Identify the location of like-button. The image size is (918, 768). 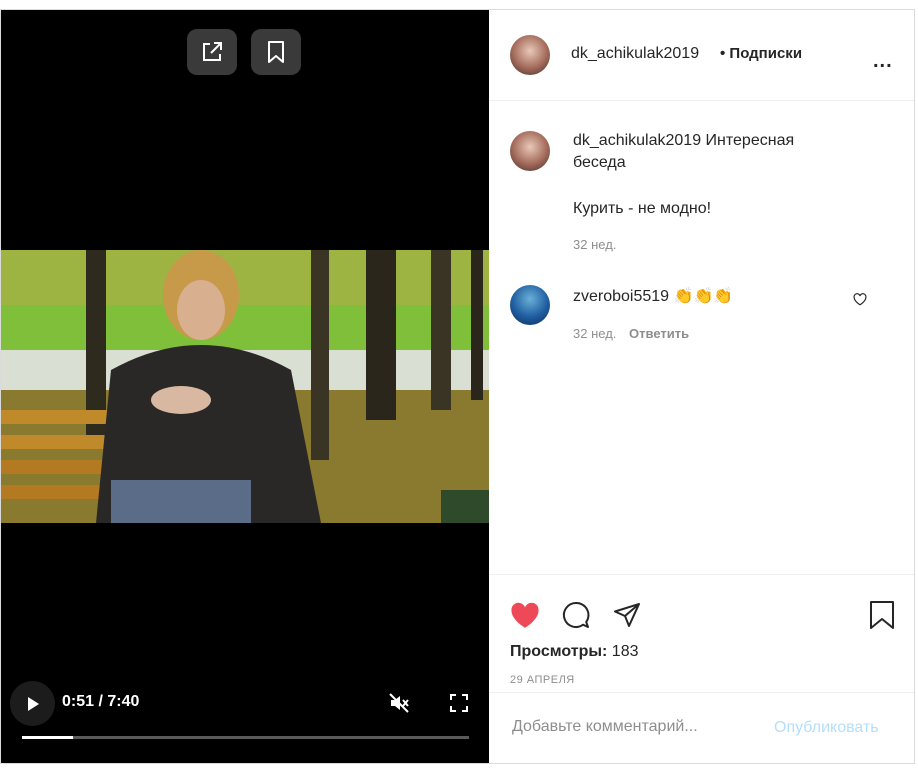
(525, 615).